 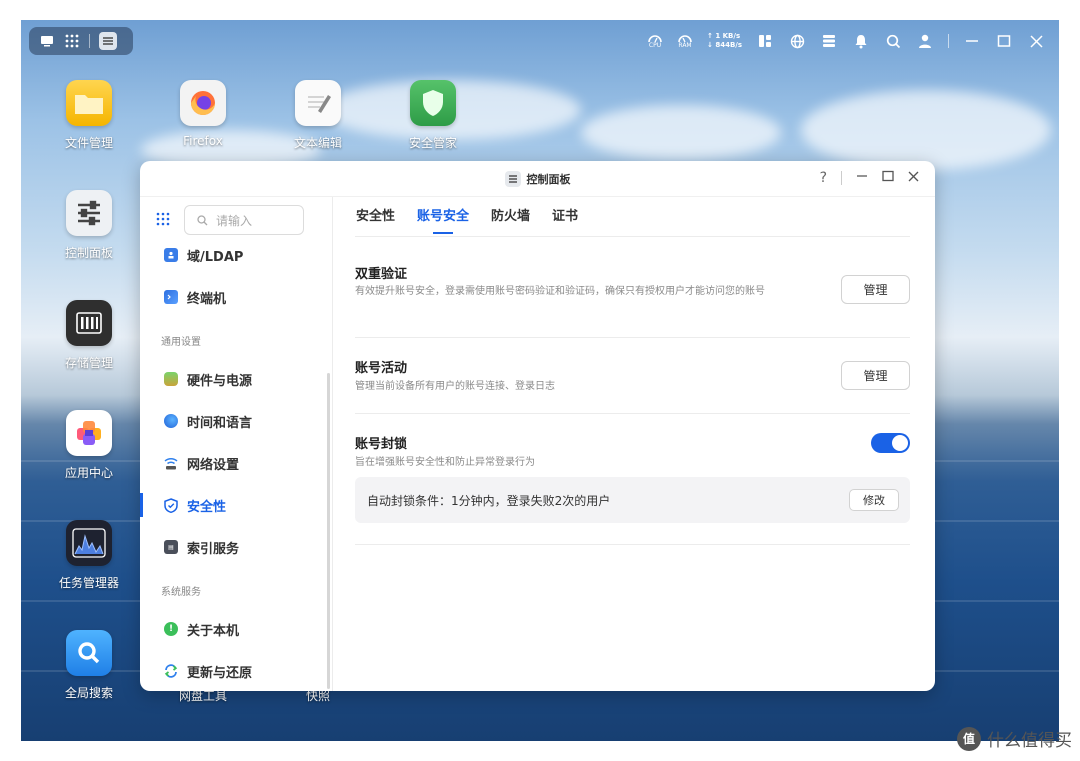 I want to click on sidebar-item-label: 域/LDAP, so click(x=215, y=257).